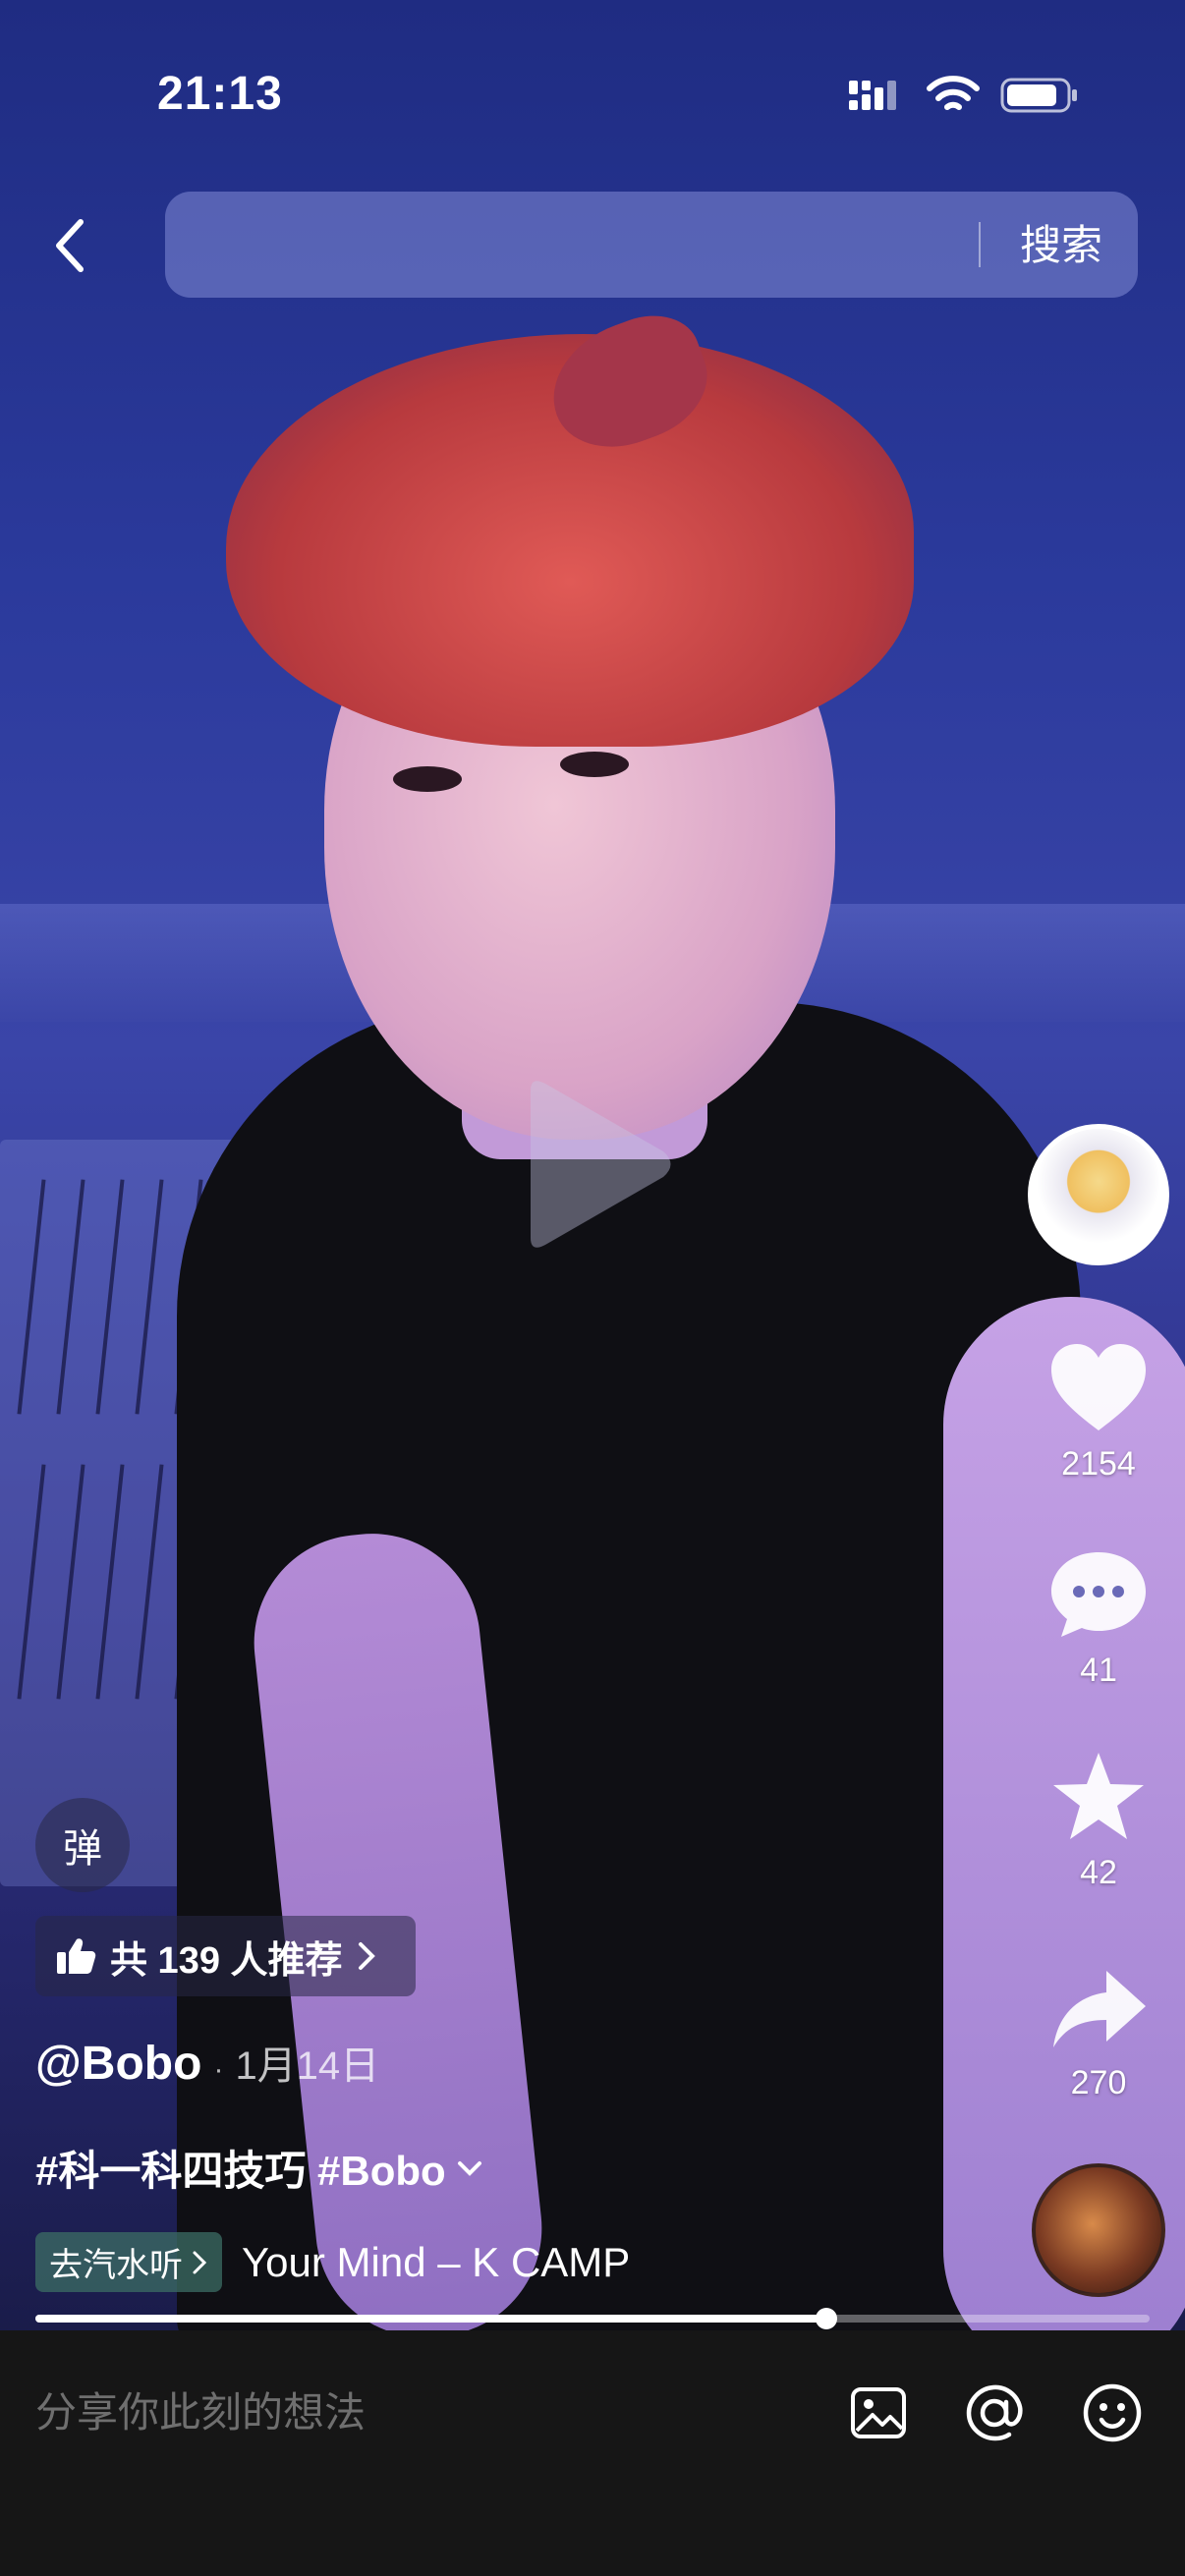 The image size is (1185, 2576). Describe the element at coordinates (594, 1164) in the screenshot. I see `play-icon` at that location.